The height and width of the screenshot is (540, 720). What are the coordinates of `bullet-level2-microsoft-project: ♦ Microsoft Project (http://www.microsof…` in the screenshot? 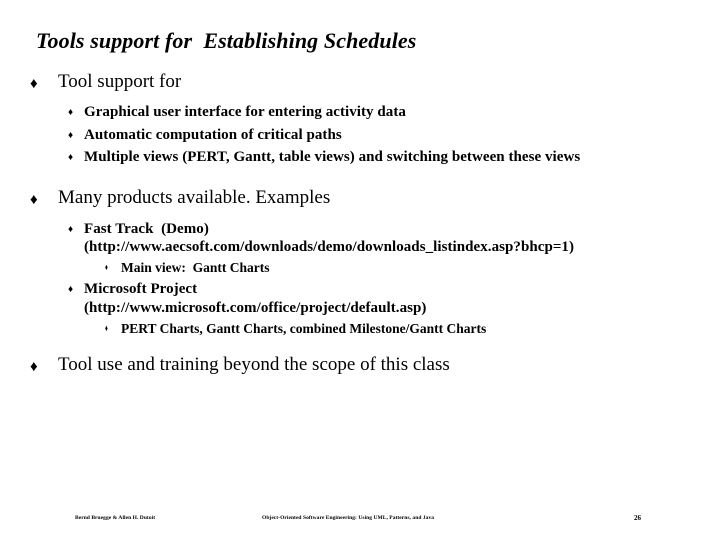 It's located at (394, 298).